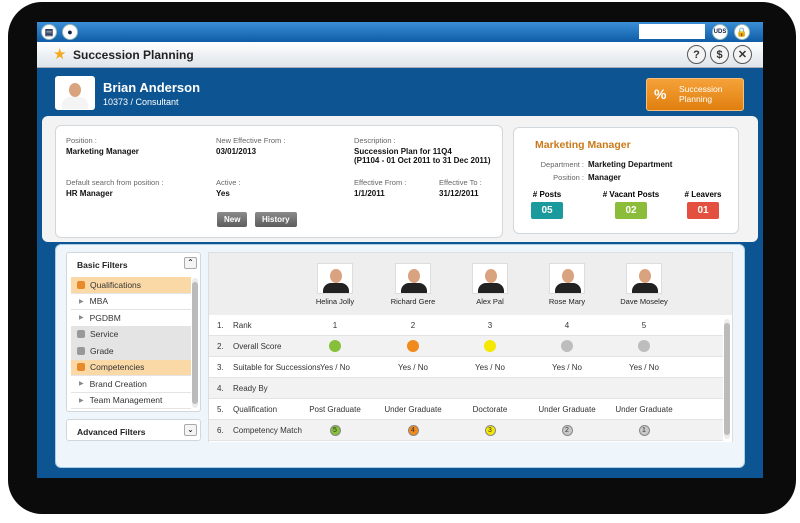 The height and width of the screenshot is (523, 800). I want to click on succession-planning-button: % Succession Planning, so click(695, 94).